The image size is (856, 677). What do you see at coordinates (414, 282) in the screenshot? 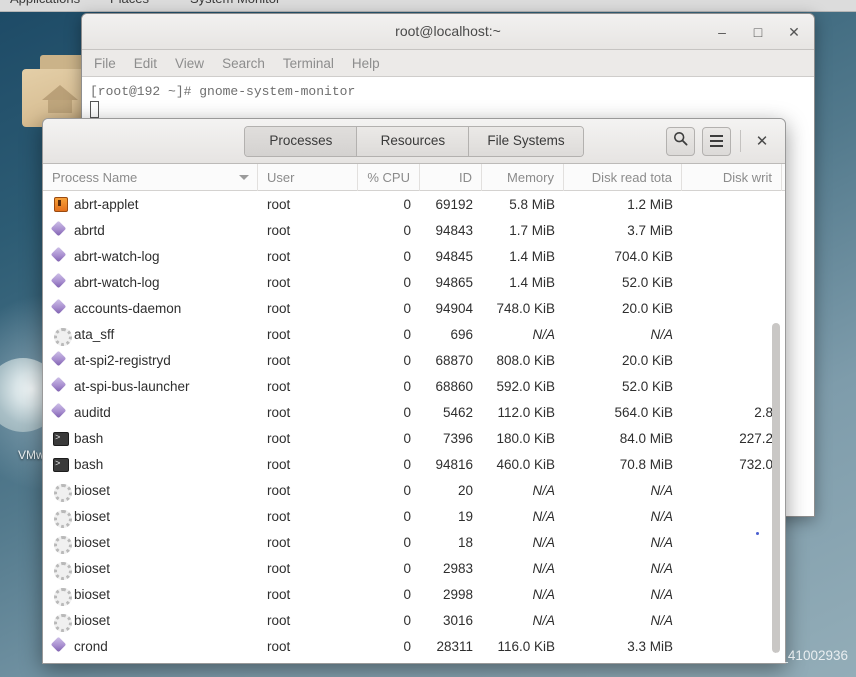
I see `table-row: abrt-watch-log root 0 94865 1.4 MiB 52.0 KiB` at bounding box center [414, 282].